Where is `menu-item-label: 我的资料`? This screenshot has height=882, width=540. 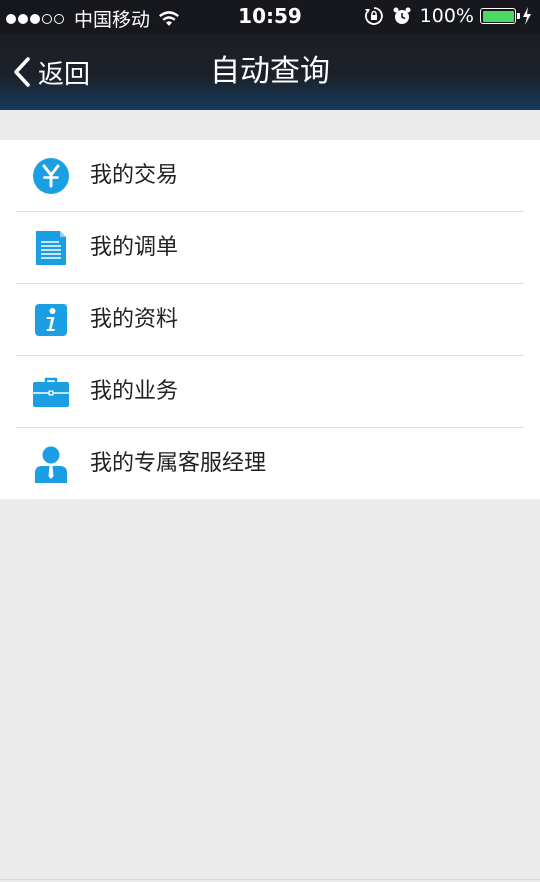
menu-item-label: 我的资料 is located at coordinates (134, 319).